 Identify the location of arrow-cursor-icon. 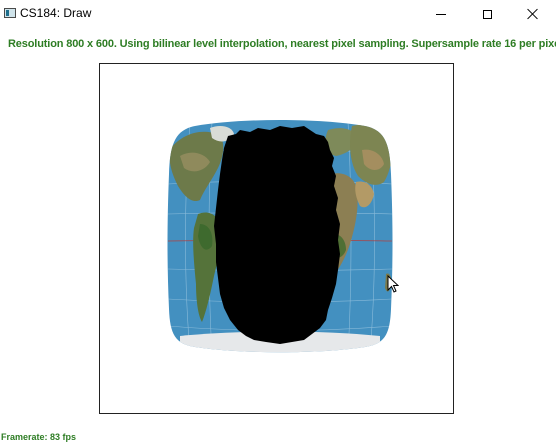
(393, 284).